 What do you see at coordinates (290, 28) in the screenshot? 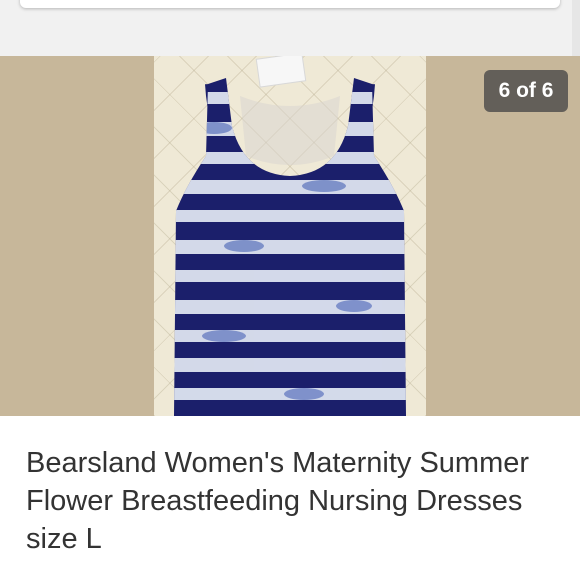
I see `top-bar` at bounding box center [290, 28].